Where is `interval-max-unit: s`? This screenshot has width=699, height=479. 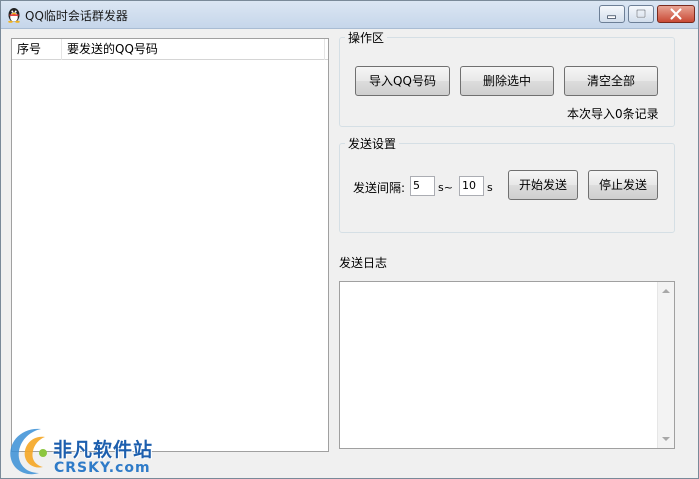 interval-max-unit: s is located at coordinates (490, 187).